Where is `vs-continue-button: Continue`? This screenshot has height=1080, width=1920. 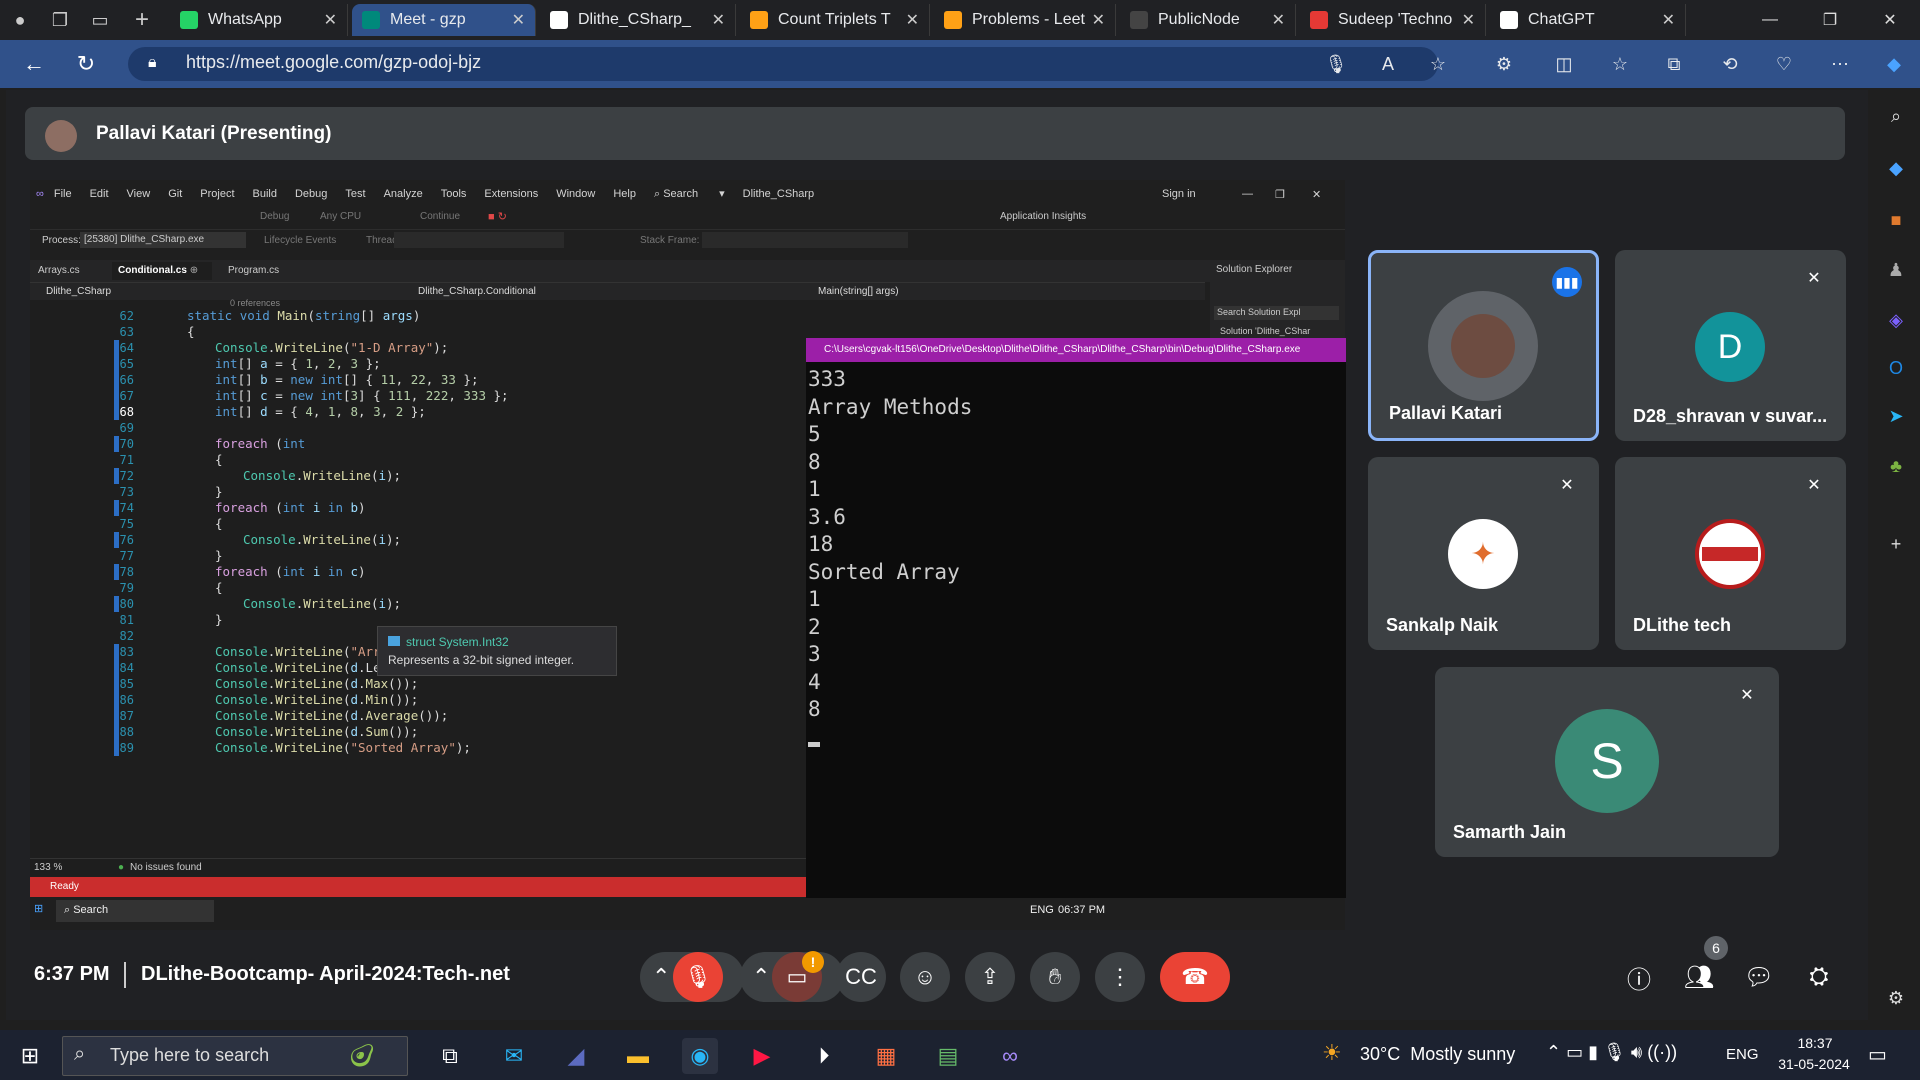 vs-continue-button: Continue is located at coordinates (440, 216).